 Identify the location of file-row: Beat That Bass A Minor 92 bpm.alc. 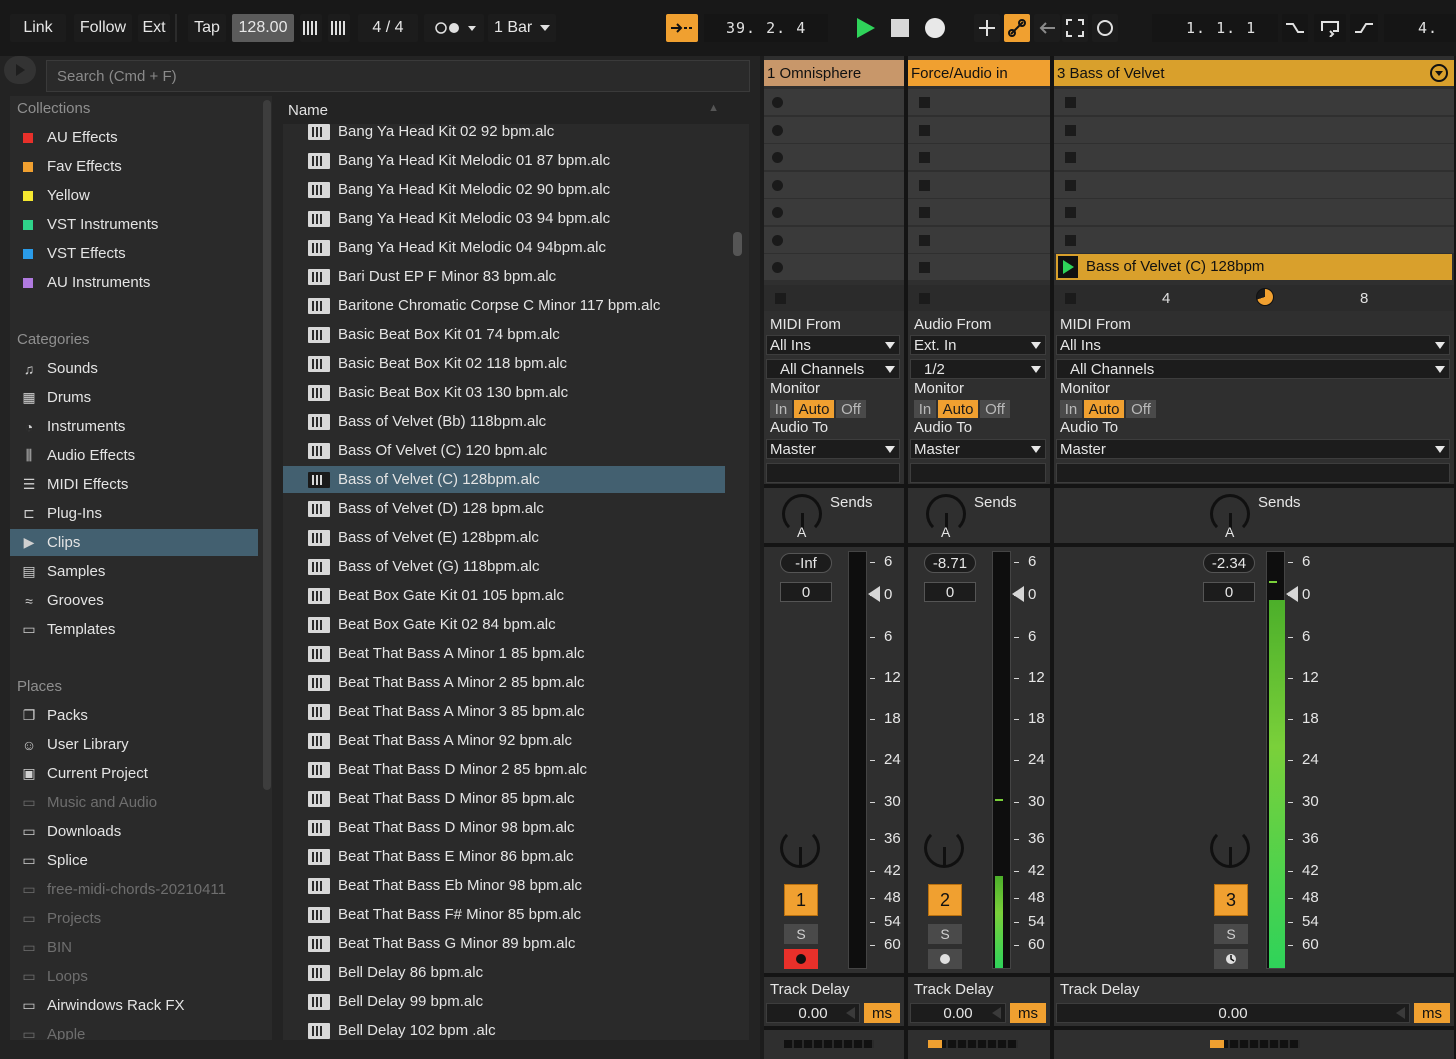
(504, 740).